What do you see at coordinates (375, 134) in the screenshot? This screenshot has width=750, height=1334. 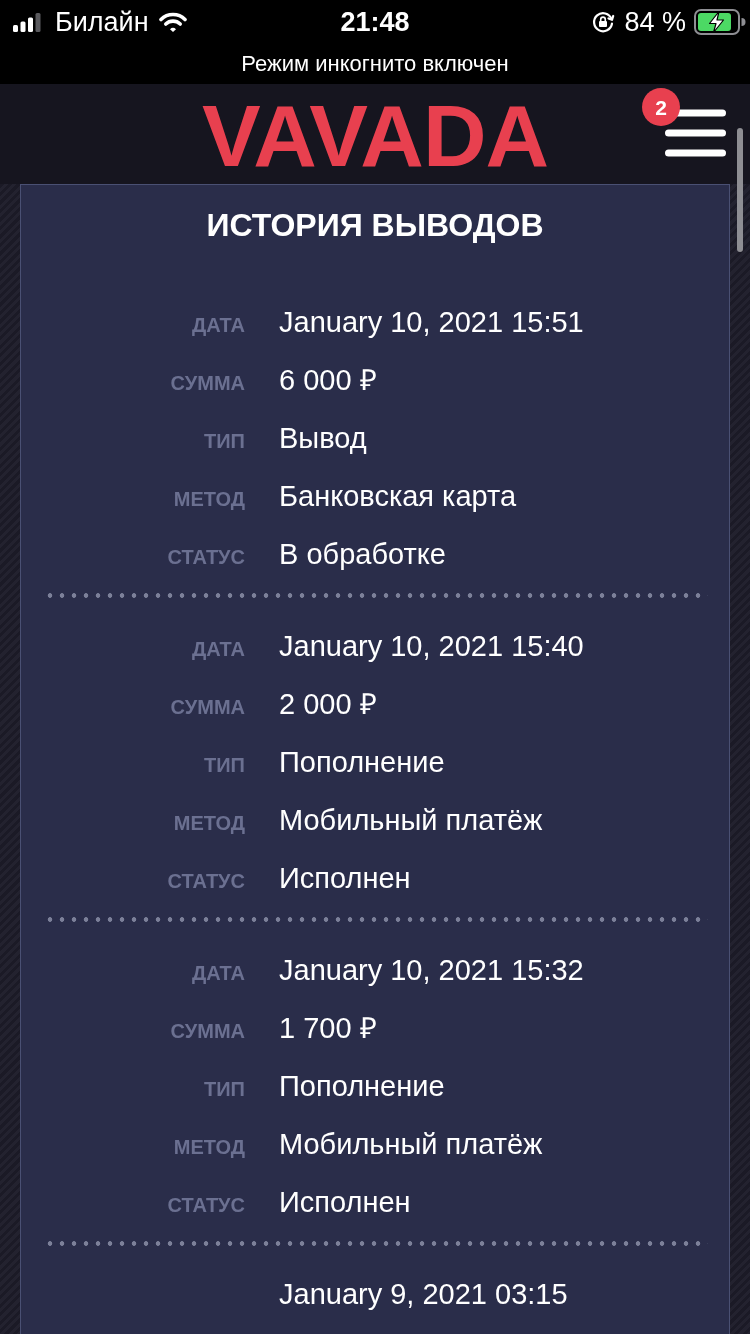 I see `logo: VAVADA` at bounding box center [375, 134].